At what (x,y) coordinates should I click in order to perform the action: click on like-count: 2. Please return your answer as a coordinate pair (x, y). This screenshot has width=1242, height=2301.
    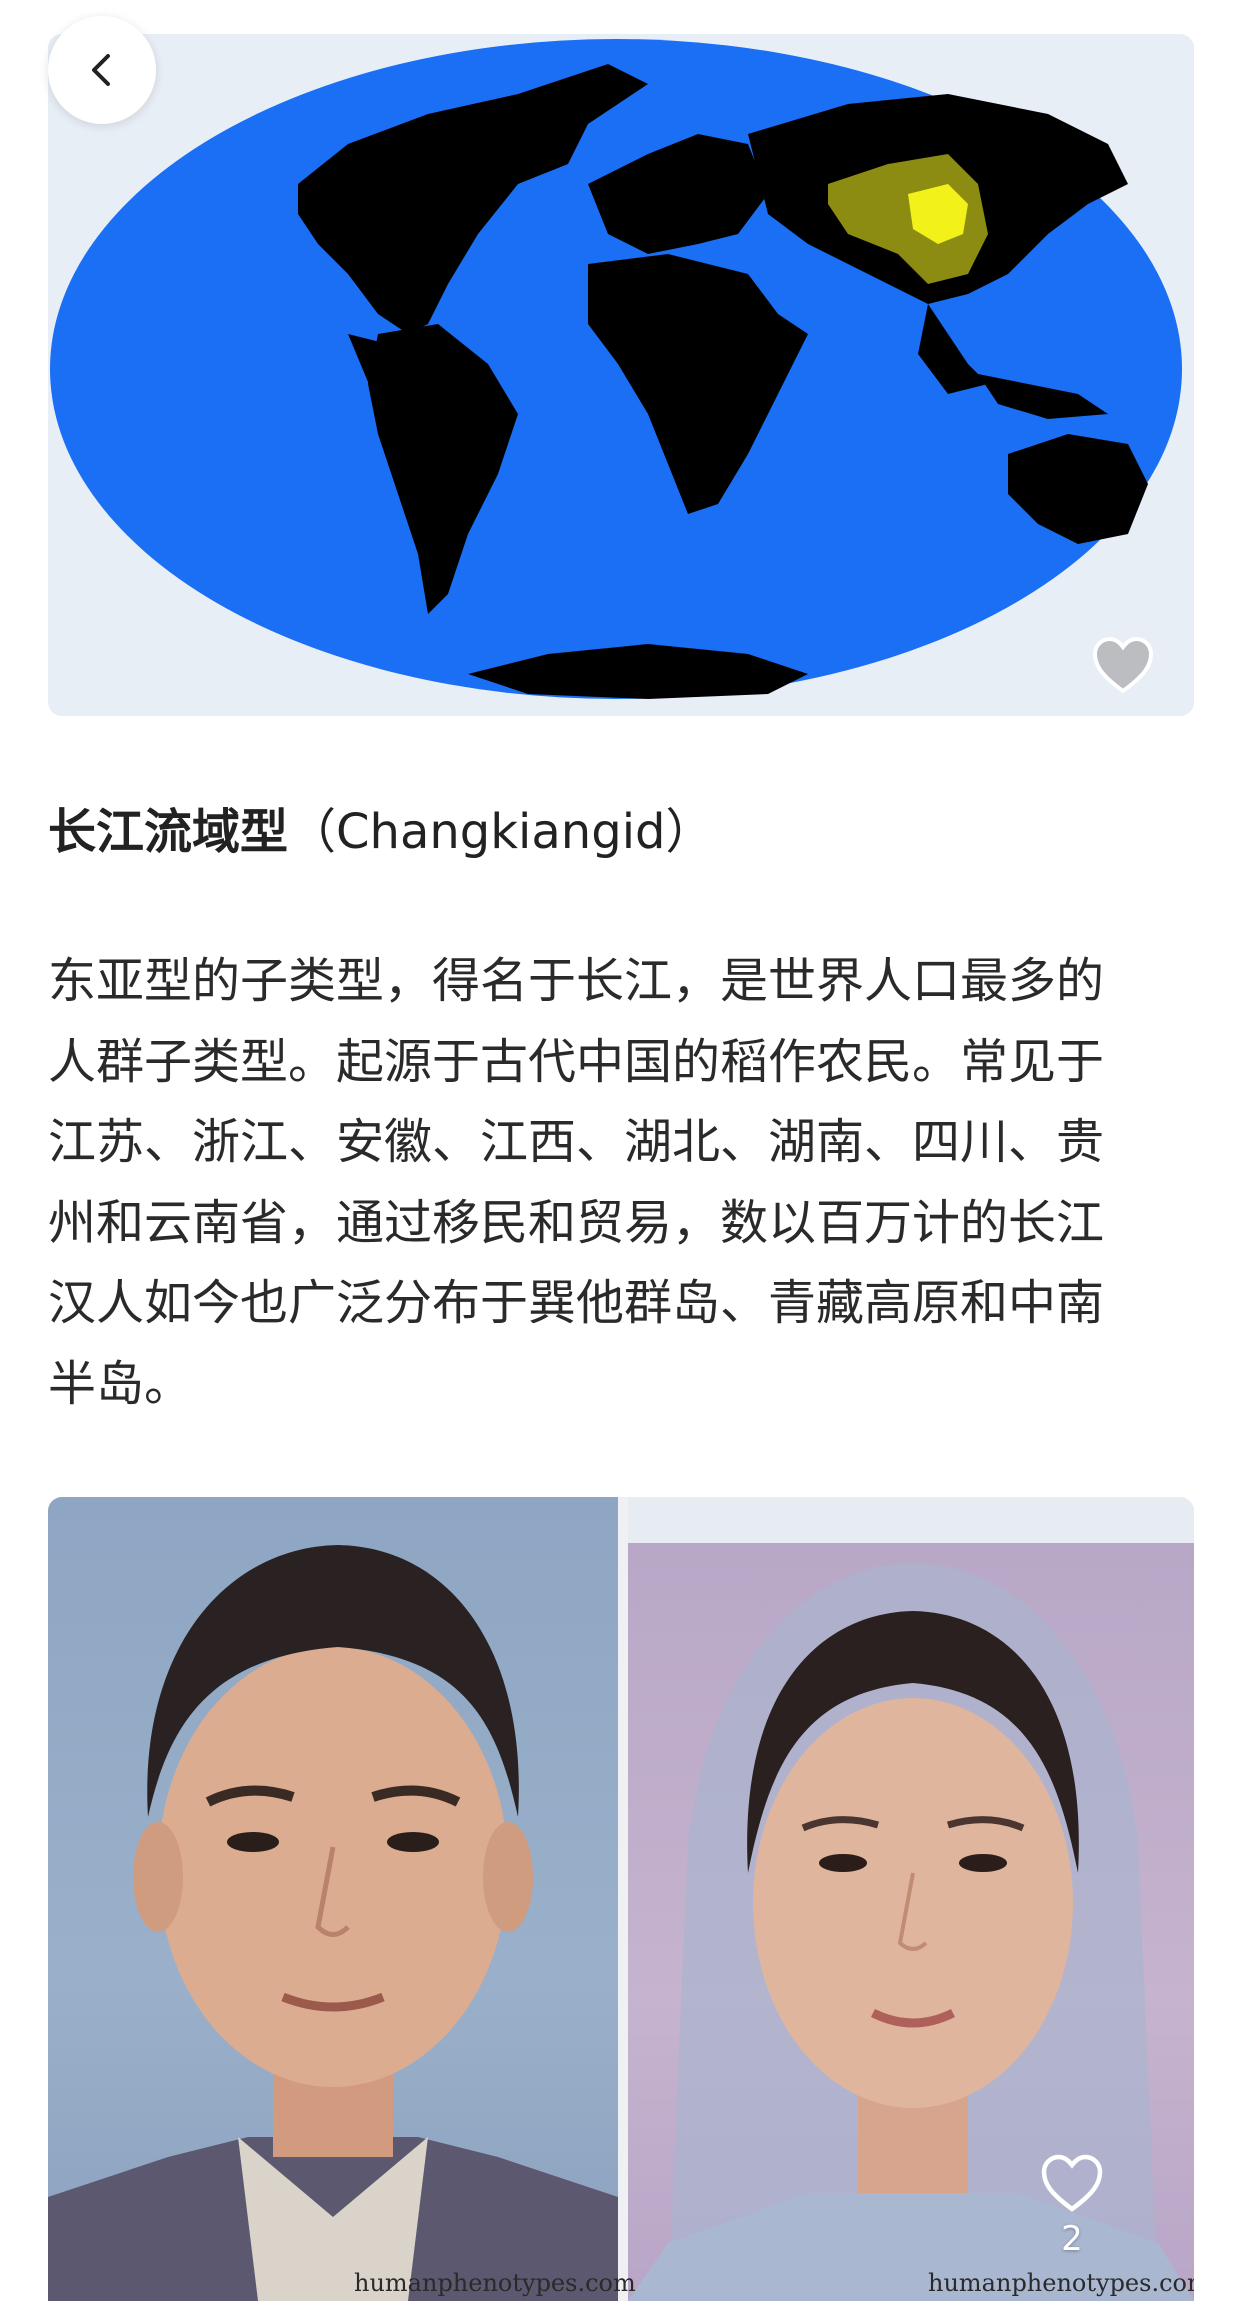
    Looking at the image, I should click on (1072, 2239).